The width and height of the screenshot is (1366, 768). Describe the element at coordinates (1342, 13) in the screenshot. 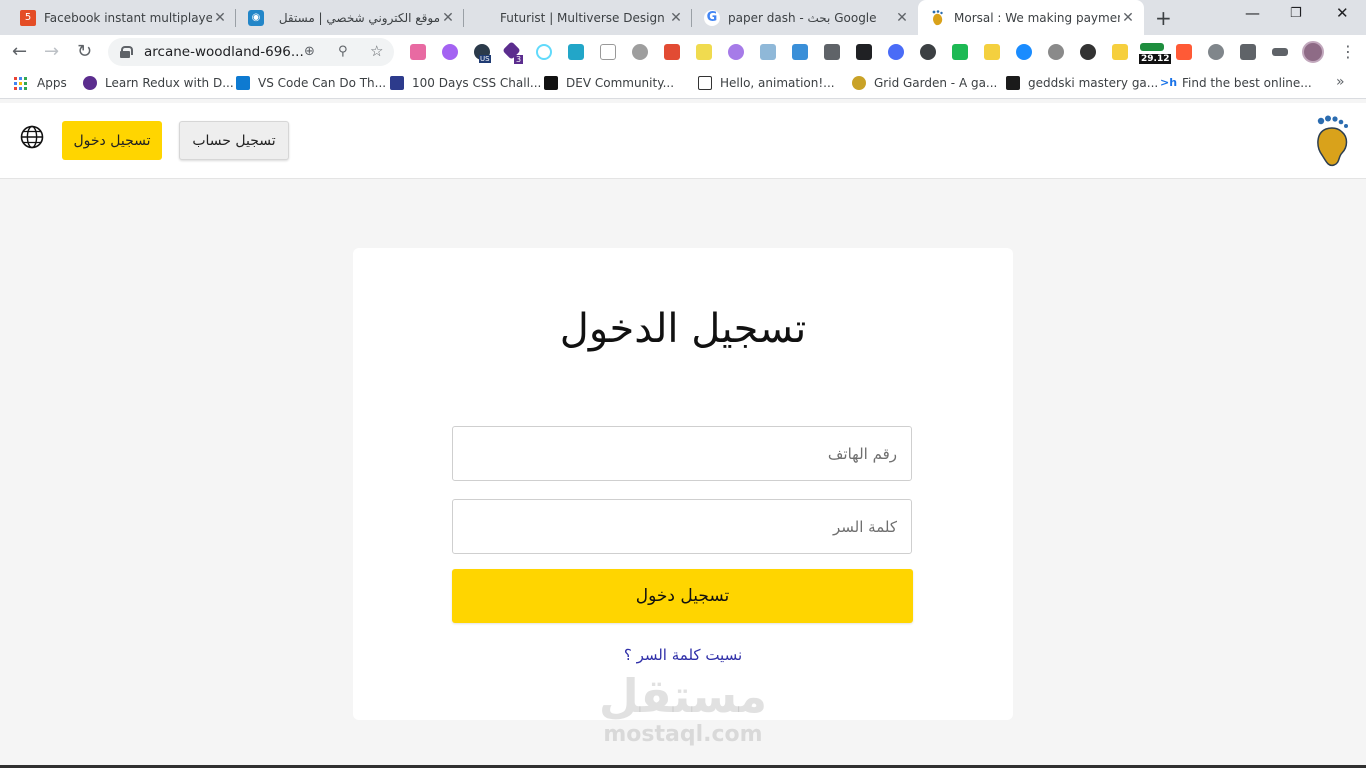

I see `window-close-icon: ✕` at that location.